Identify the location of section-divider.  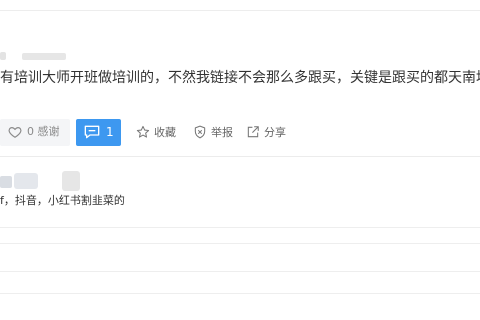
(240, 156).